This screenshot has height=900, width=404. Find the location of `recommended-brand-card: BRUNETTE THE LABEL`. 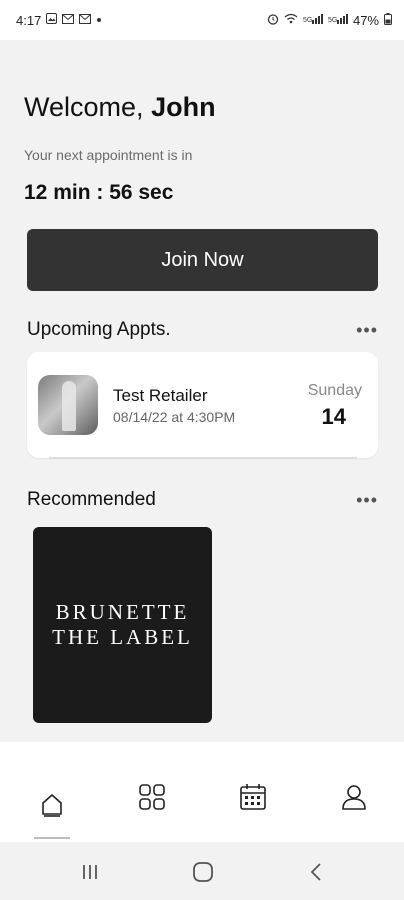

recommended-brand-card: BRUNETTE THE LABEL is located at coordinates (122, 625).